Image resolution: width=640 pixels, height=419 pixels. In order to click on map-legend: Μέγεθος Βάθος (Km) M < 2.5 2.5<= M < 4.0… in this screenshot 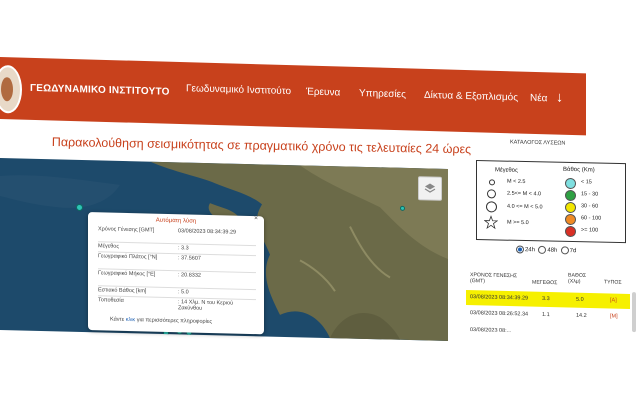, I will do `click(551, 202)`.